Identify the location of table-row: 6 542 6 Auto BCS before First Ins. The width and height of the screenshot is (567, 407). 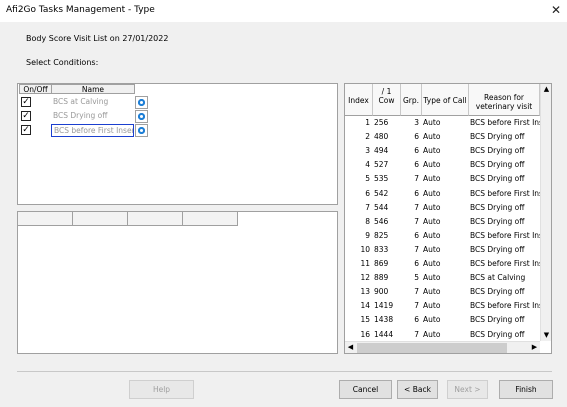
(442, 194).